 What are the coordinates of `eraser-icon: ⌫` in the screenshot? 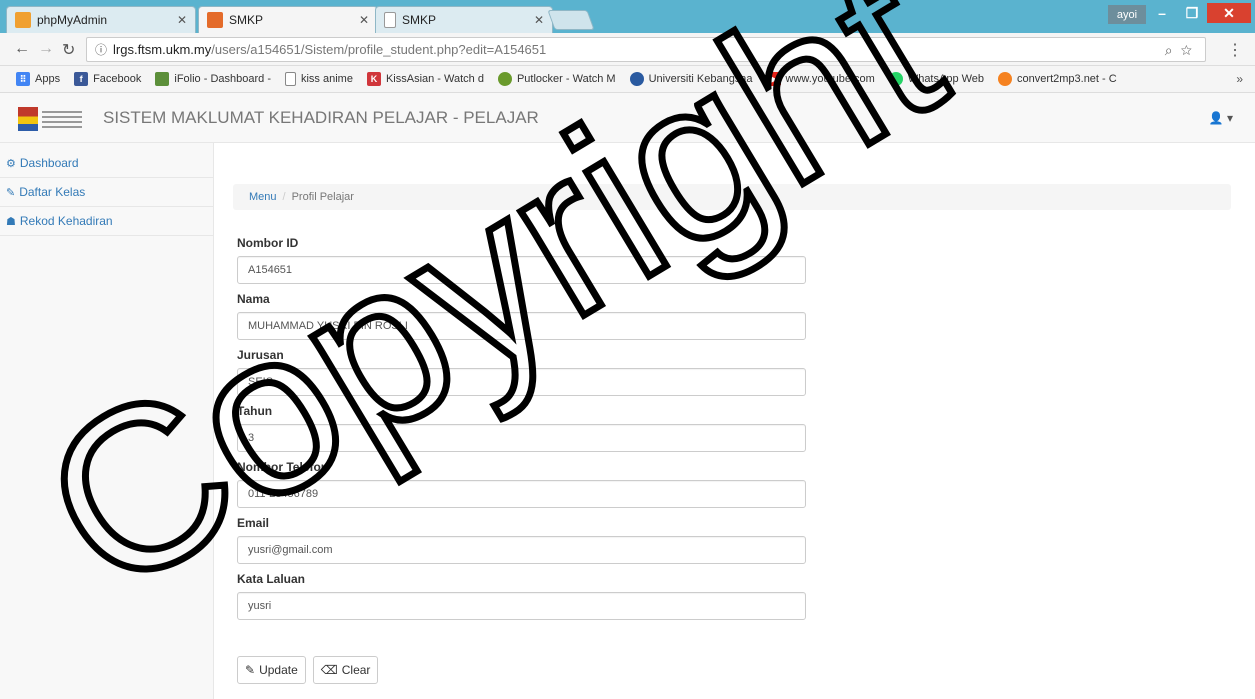 It's located at (329, 670).